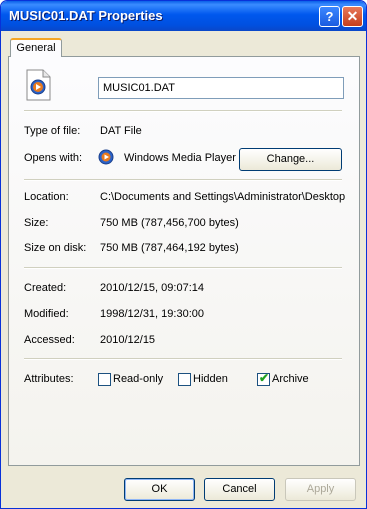 This screenshot has width=367, height=509. What do you see at coordinates (104, 379) in the screenshot?
I see `read-only-checkbox` at bounding box center [104, 379].